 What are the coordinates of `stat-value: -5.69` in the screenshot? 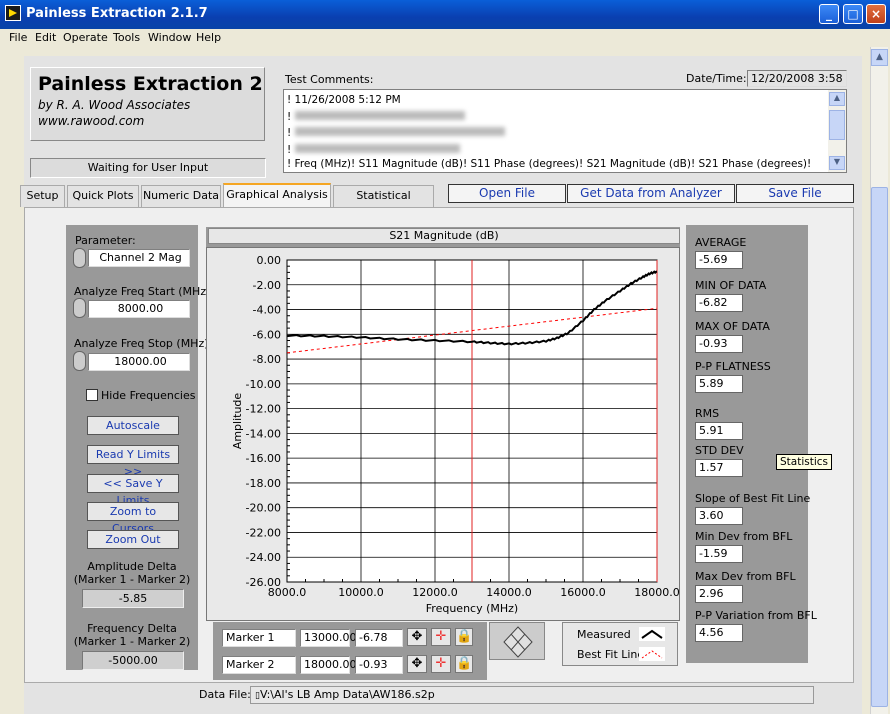 It's located at (719, 260).